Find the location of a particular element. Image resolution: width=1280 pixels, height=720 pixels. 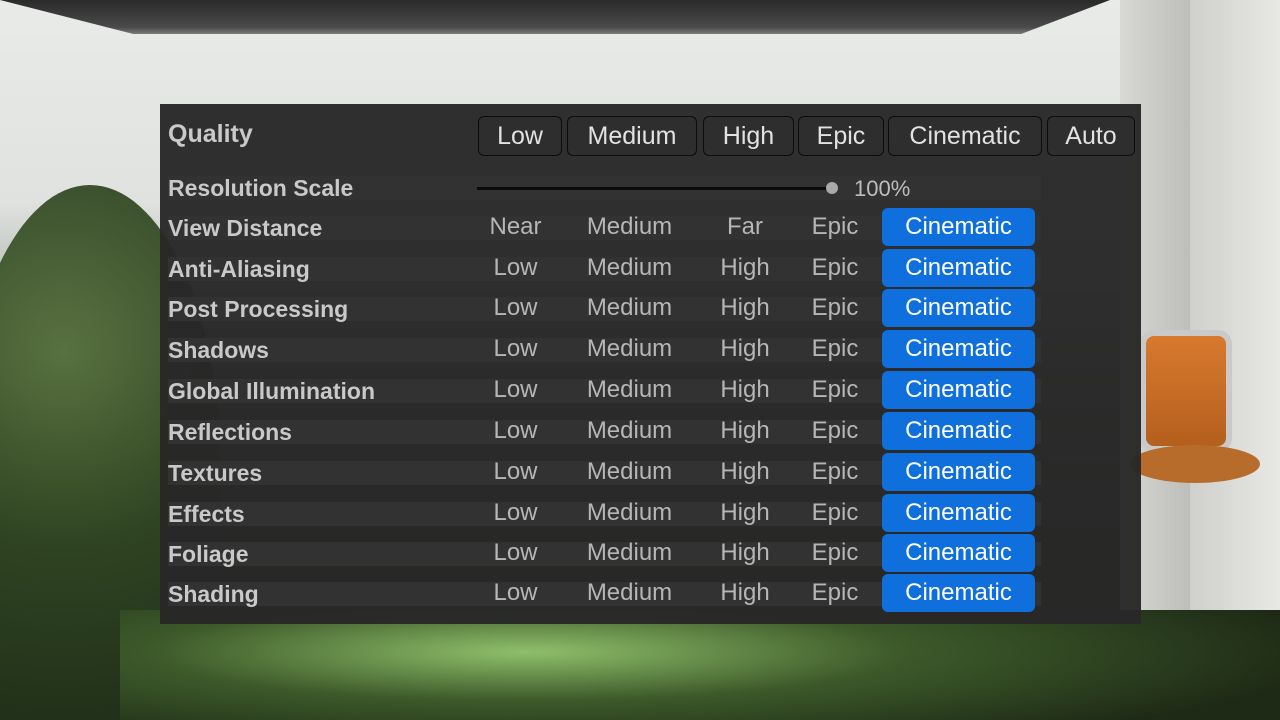

quality-preset-high: High is located at coordinates (748, 136).